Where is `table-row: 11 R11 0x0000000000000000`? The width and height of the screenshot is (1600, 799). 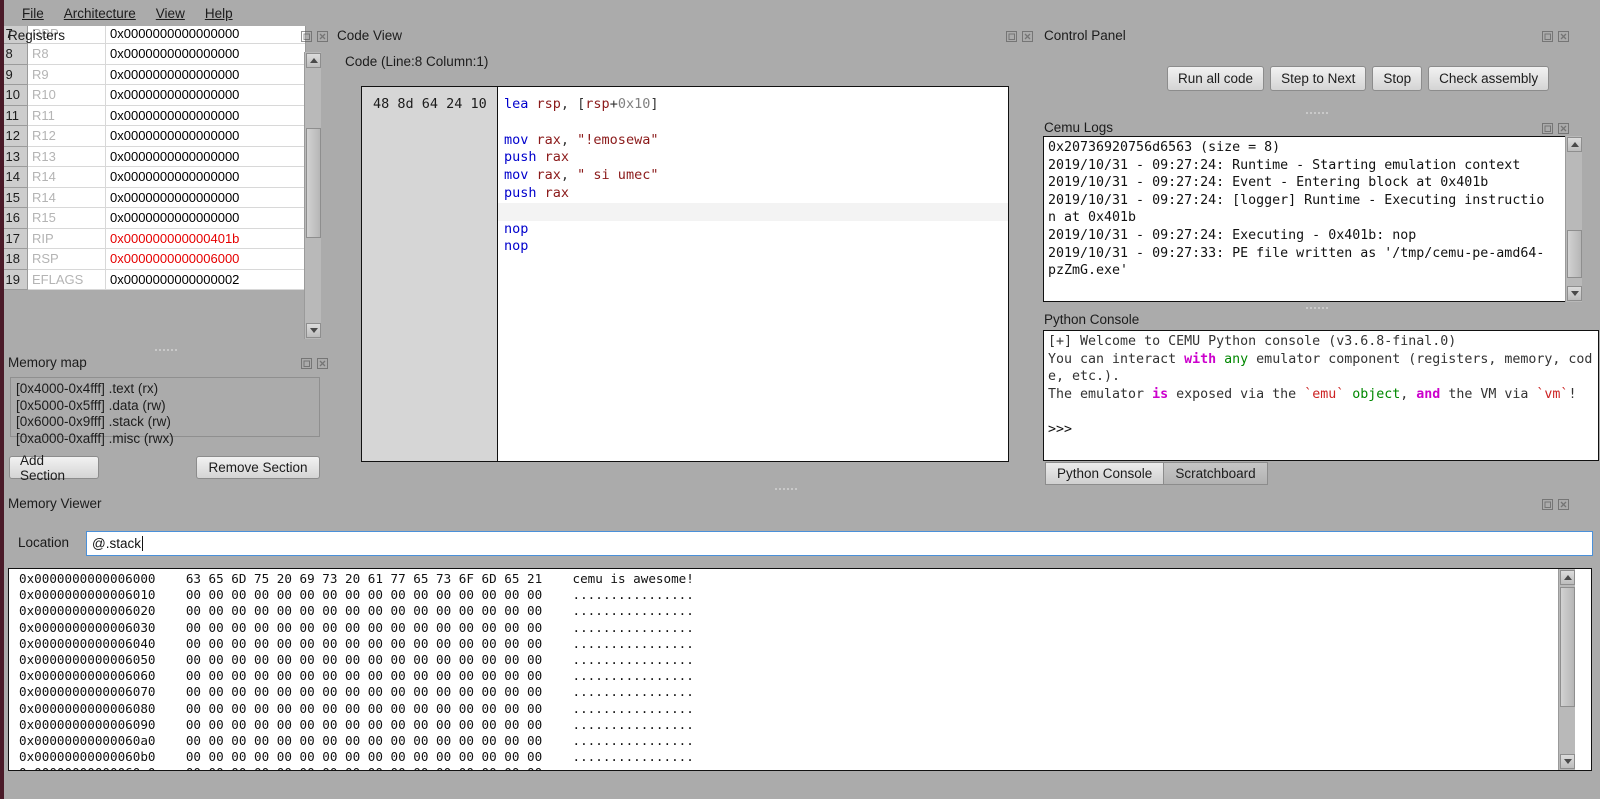 table-row: 11 R11 0x0000000000000000 is located at coordinates (153, 115).